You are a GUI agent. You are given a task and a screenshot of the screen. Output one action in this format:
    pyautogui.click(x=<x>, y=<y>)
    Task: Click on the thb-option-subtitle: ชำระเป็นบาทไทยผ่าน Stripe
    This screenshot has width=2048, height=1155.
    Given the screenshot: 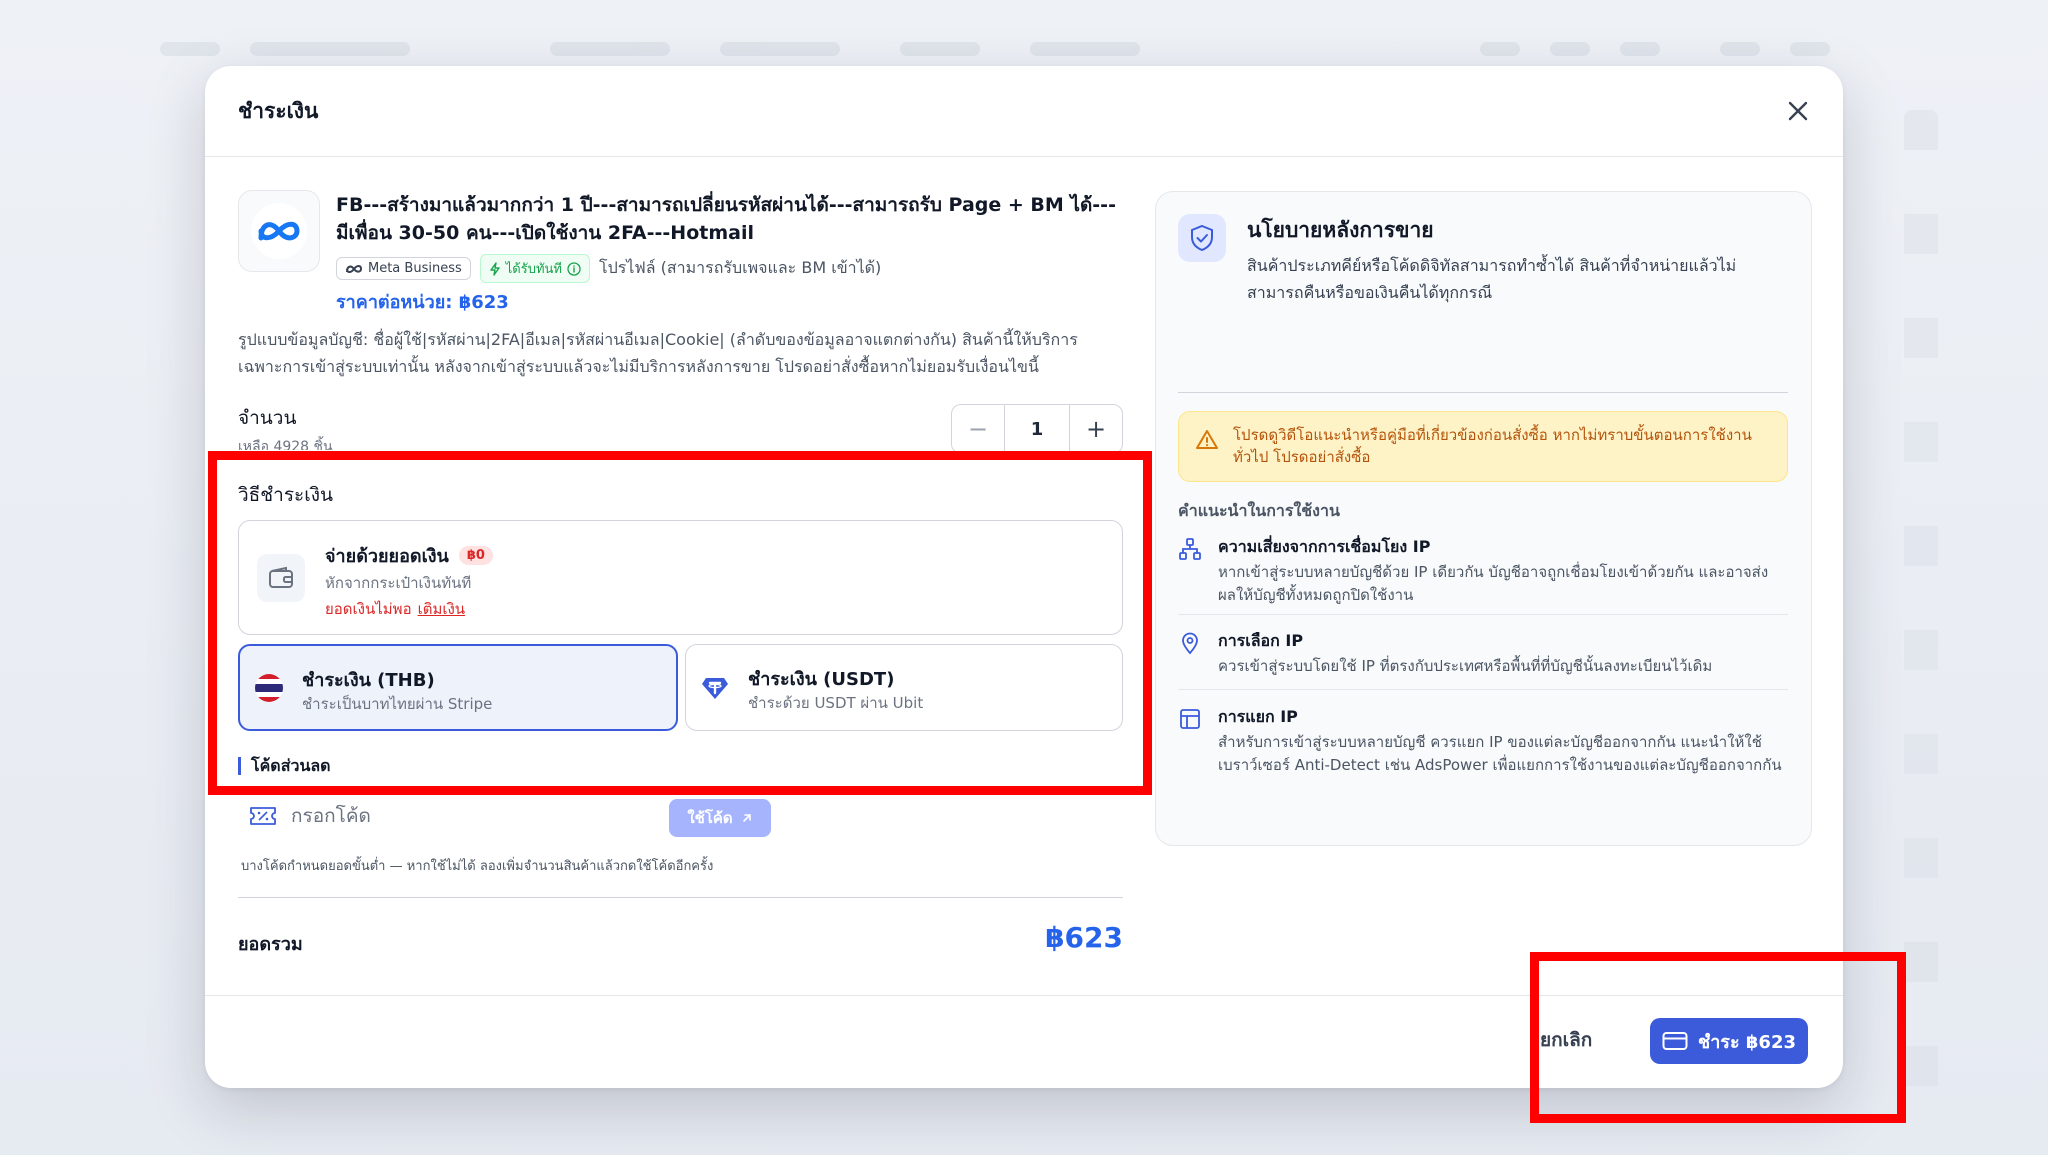 What is the action you would take?
    pyautogui.click(x=397, y=704)
    